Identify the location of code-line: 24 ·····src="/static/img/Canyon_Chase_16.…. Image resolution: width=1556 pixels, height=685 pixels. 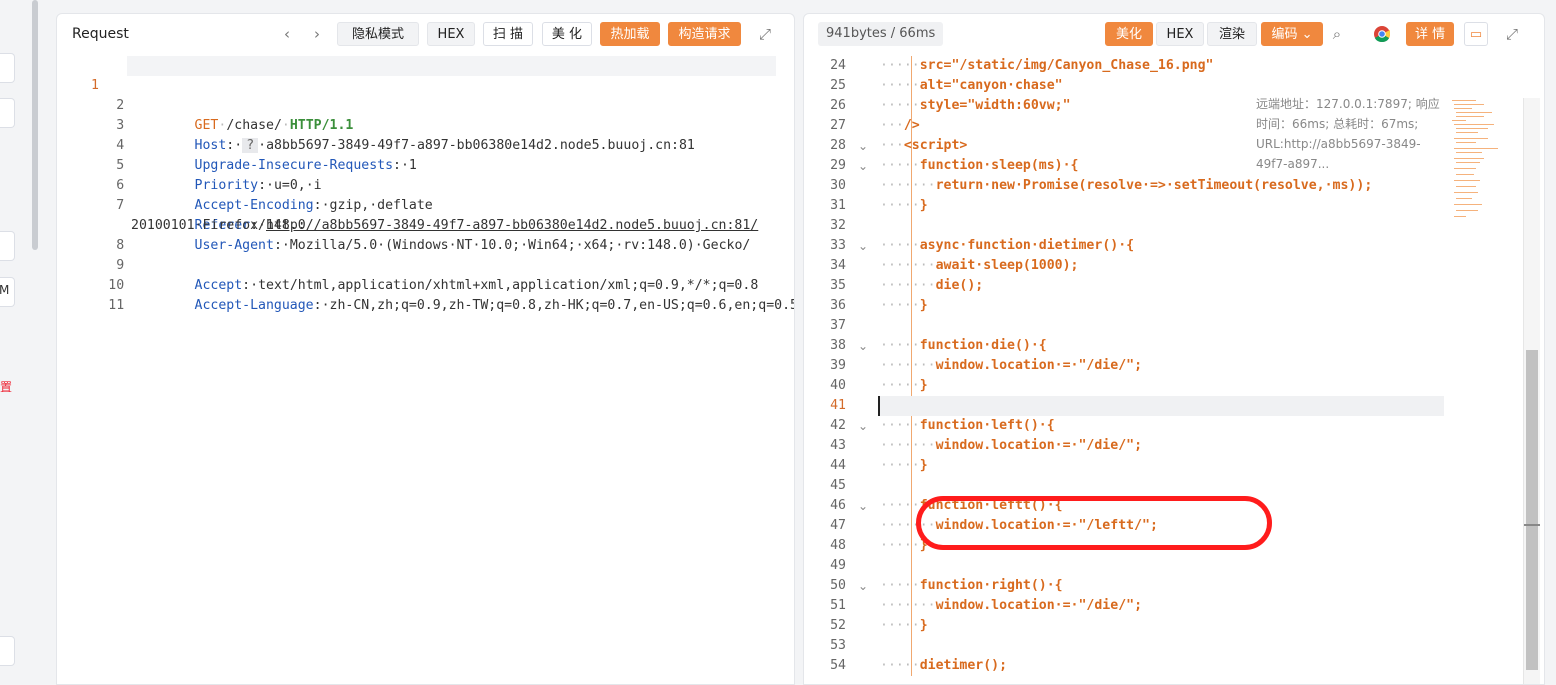
(1174, 66).